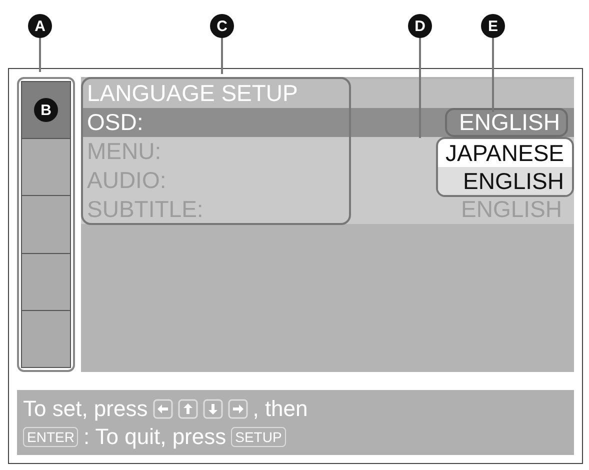  I want to click on setup-key: SETUP, so click(258, 436).